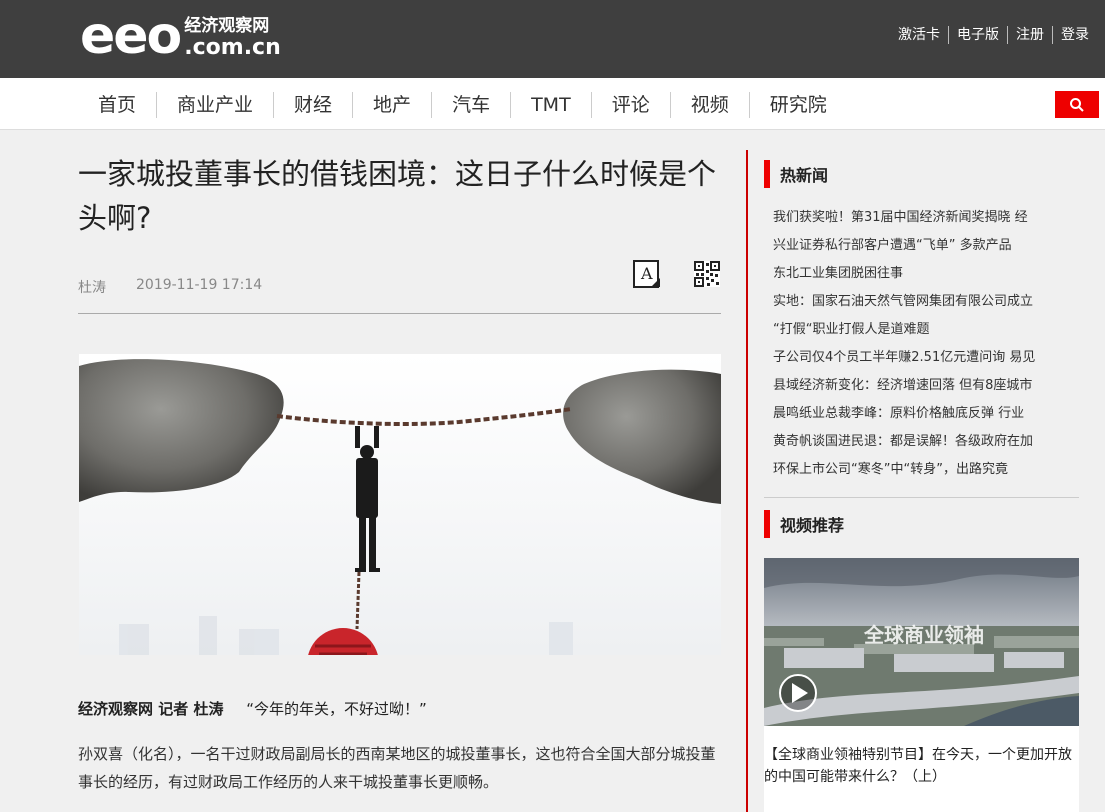  I want to click on article-lead: 经济观察网 记者 杜涛 “今年的年关，不好过呦！”, so click(252, 708).